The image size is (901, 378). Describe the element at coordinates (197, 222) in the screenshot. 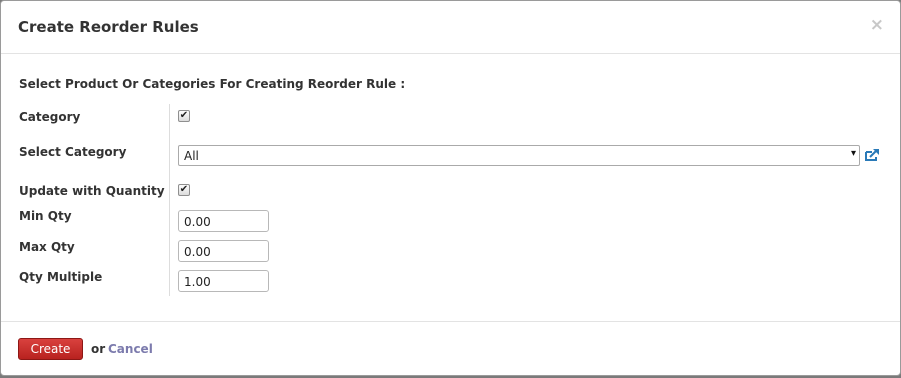

I see `min-qty-value: 0.00` at that location.